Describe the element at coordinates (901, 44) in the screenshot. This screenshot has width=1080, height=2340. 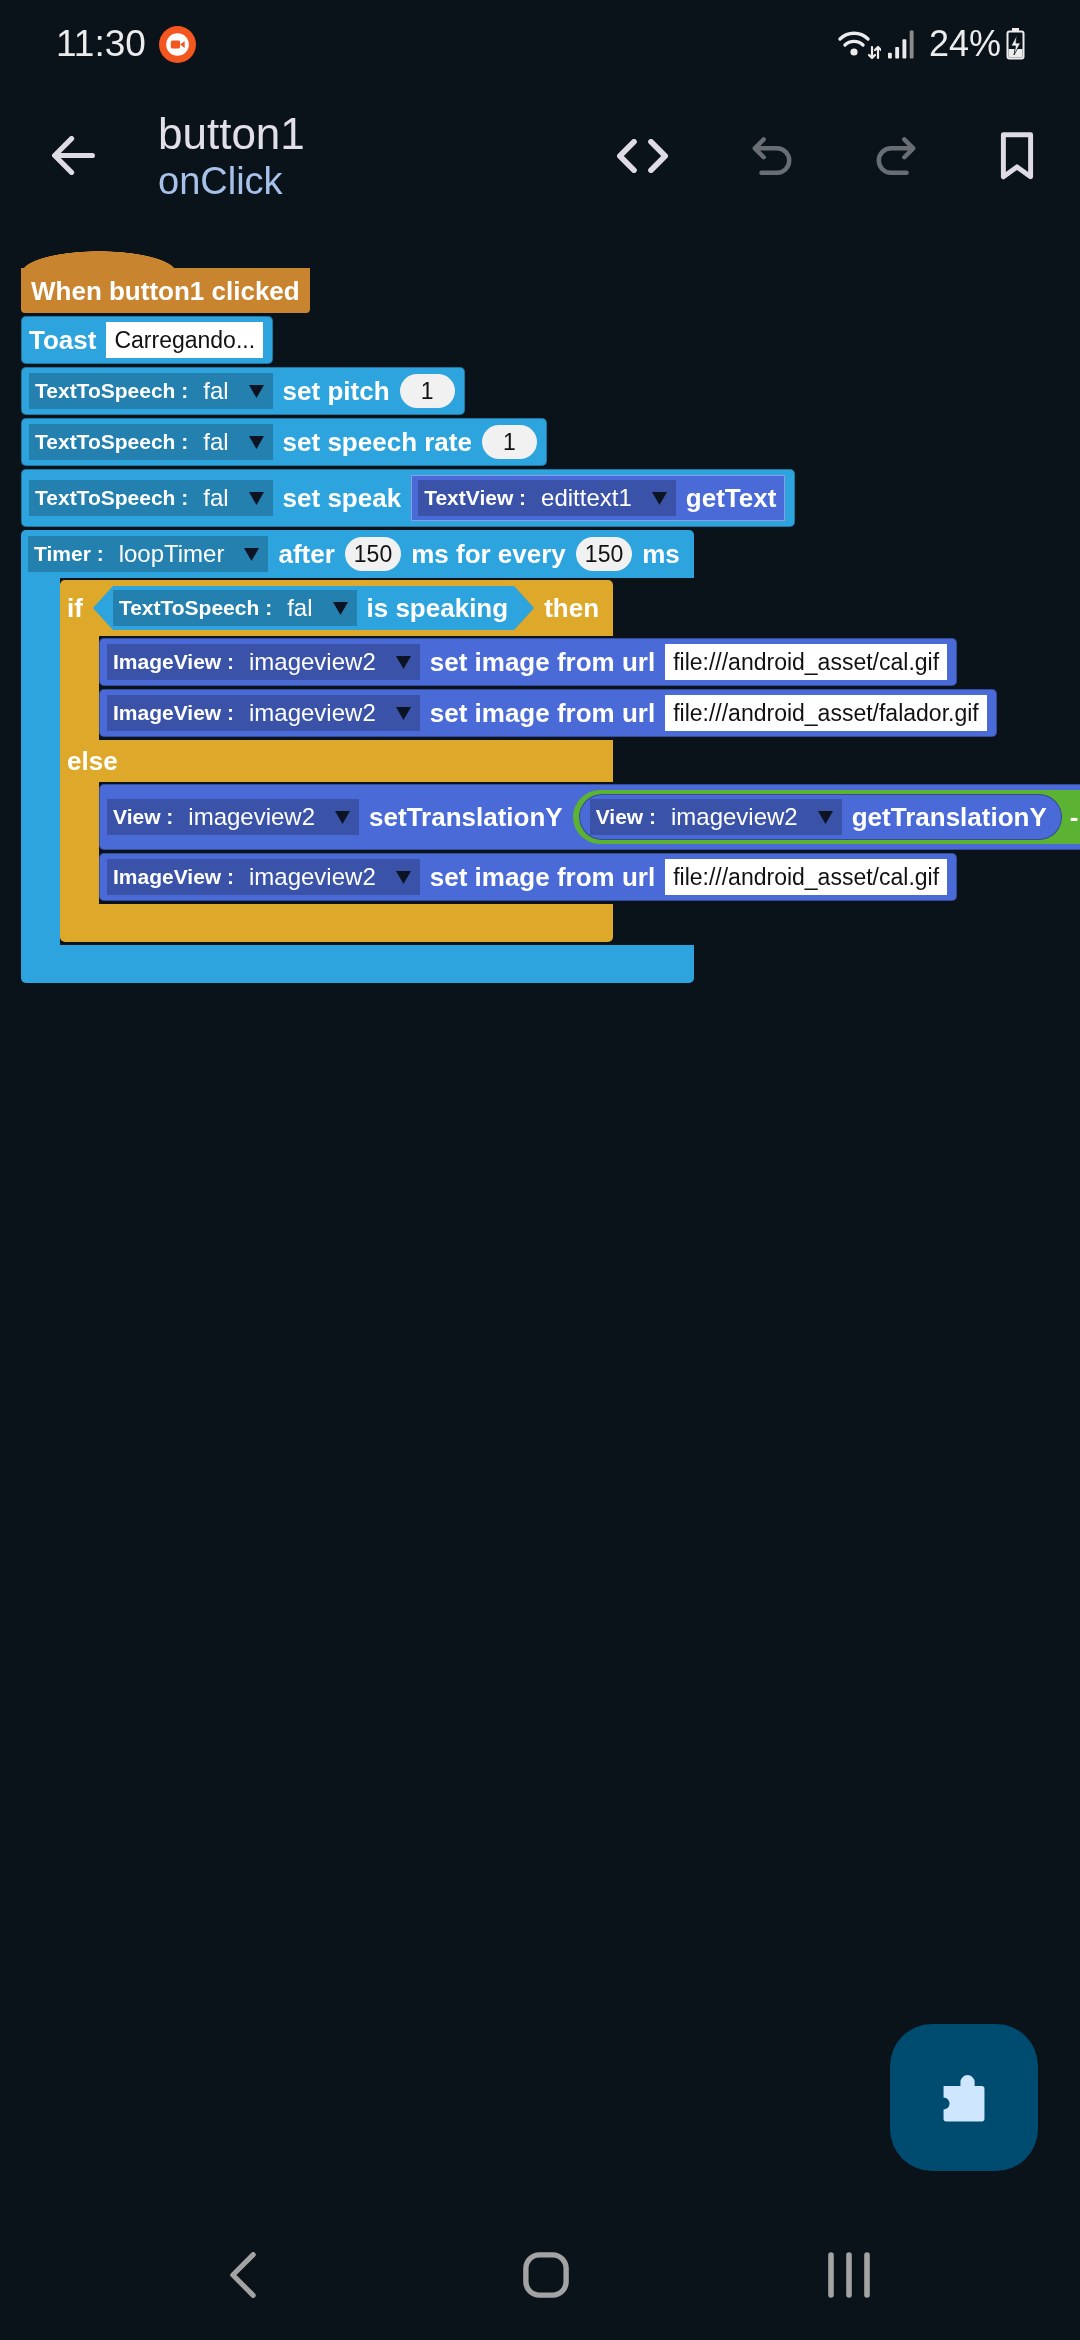
I see `signal-icon` at that location.